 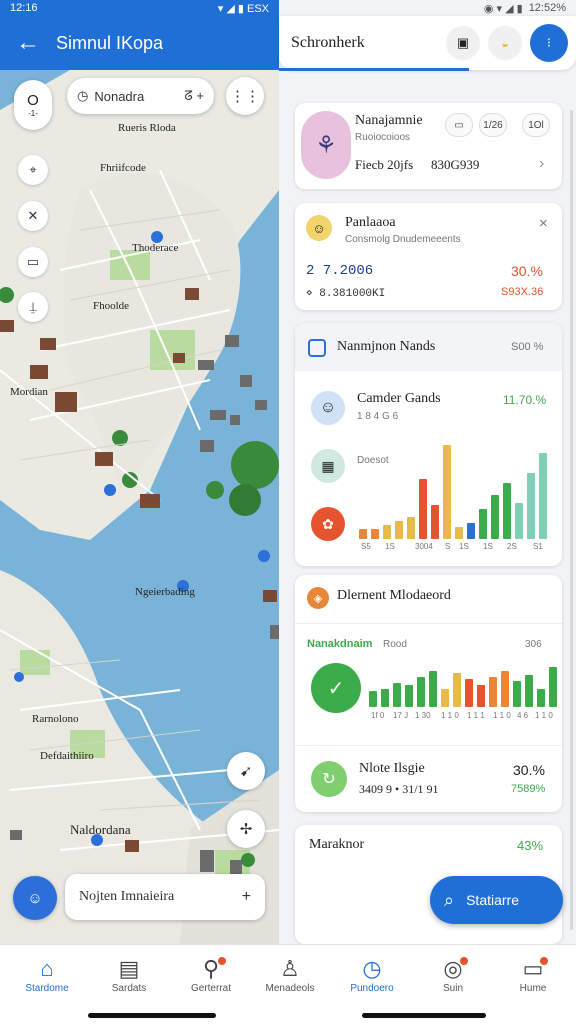 I want to click on sun-icon: ◒, so click(x=505, y=43).